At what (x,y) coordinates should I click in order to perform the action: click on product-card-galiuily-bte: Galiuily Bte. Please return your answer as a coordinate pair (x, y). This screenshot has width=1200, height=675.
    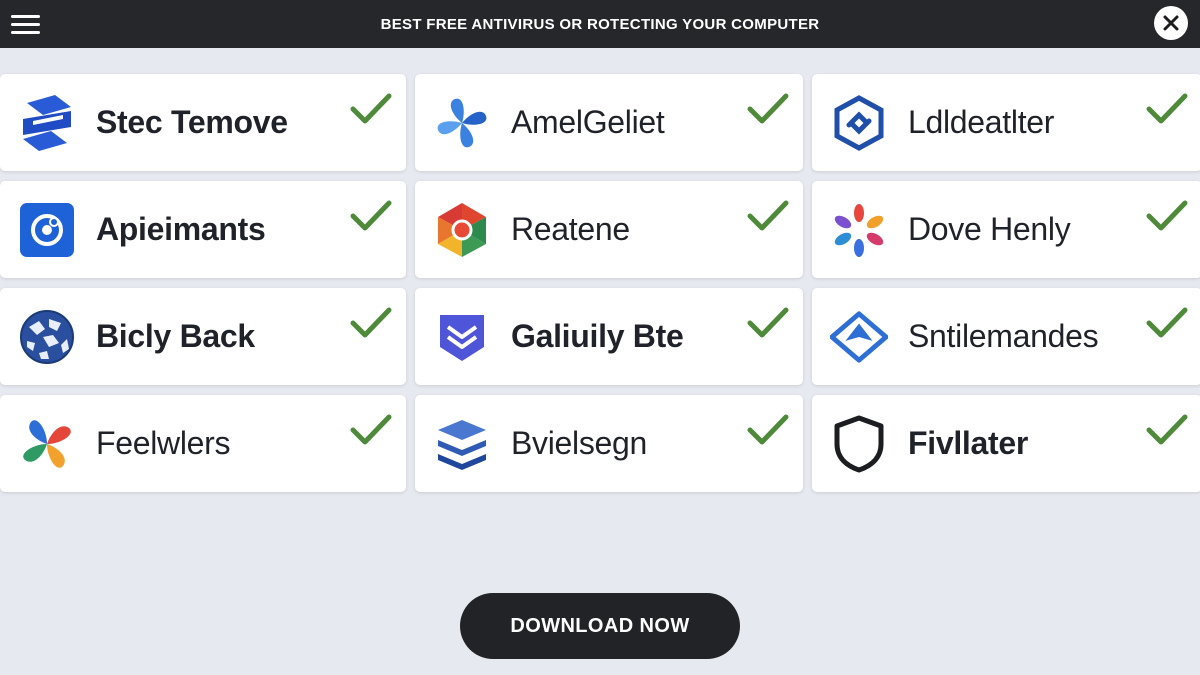
    Looking at the image, I should click on (609, 336).